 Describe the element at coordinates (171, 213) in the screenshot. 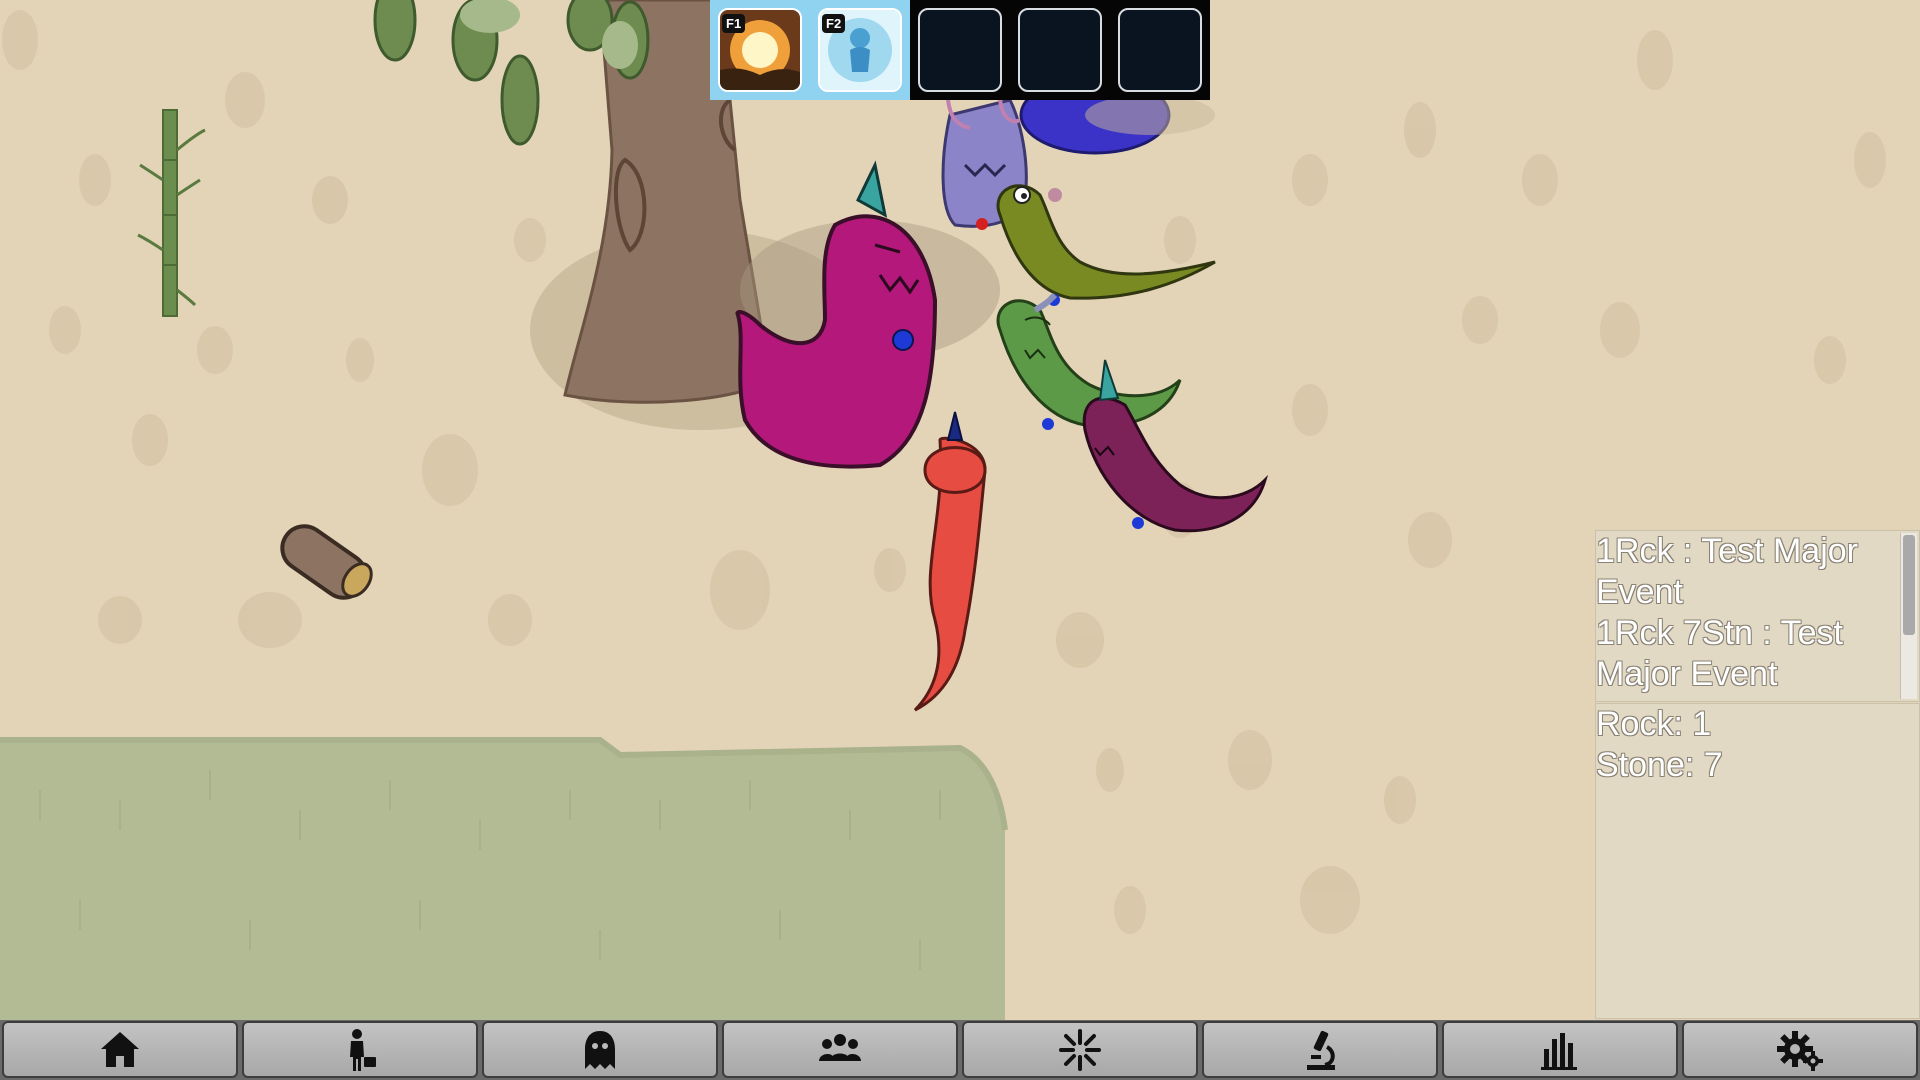

I see `bamboo-plant` at that location.